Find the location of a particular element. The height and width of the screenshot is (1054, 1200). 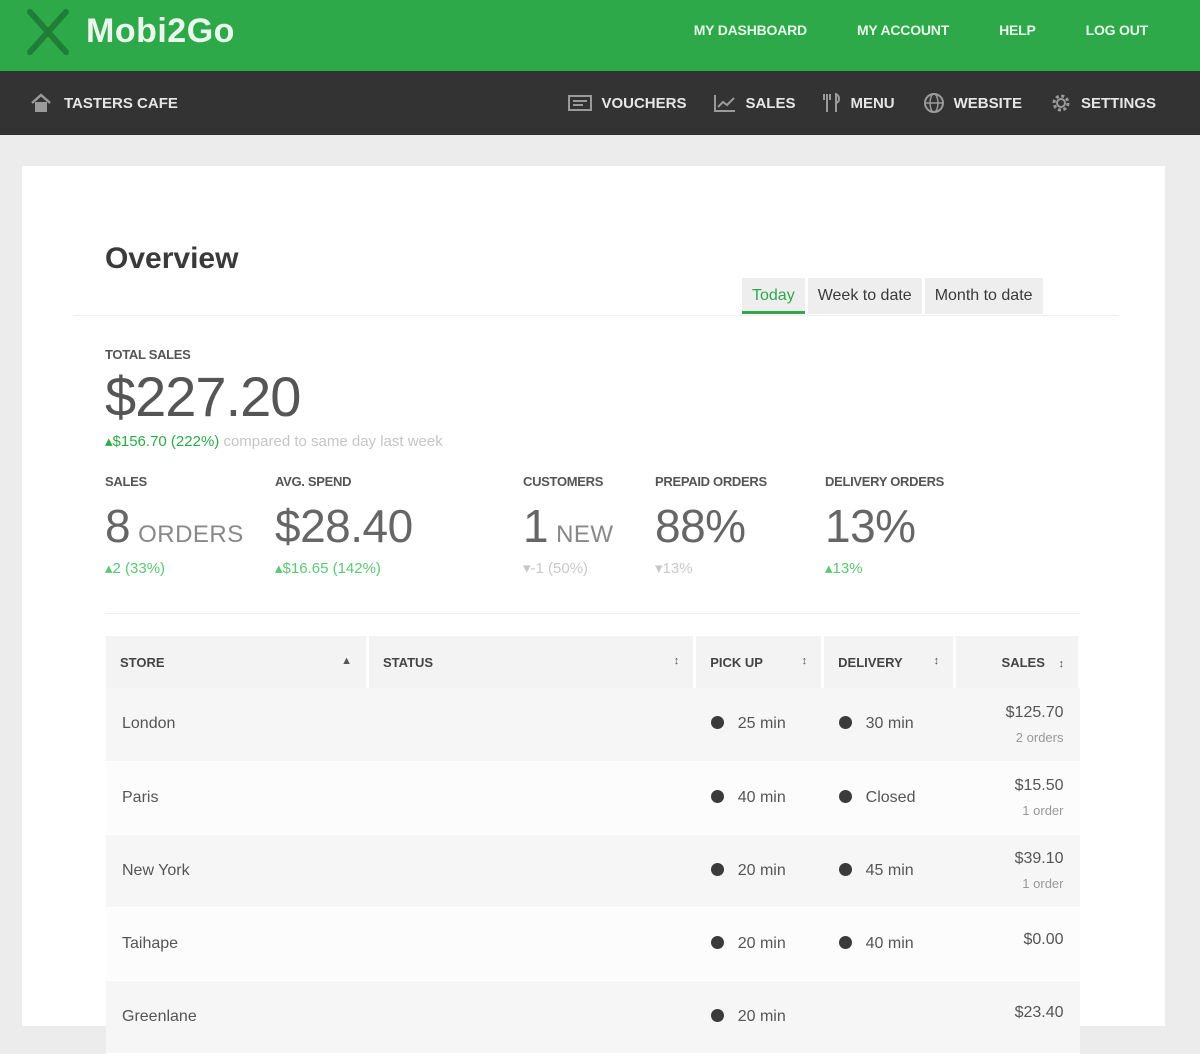

table-row: Greenlane 20 min $23.40 is located at coordinates (593, 1017).